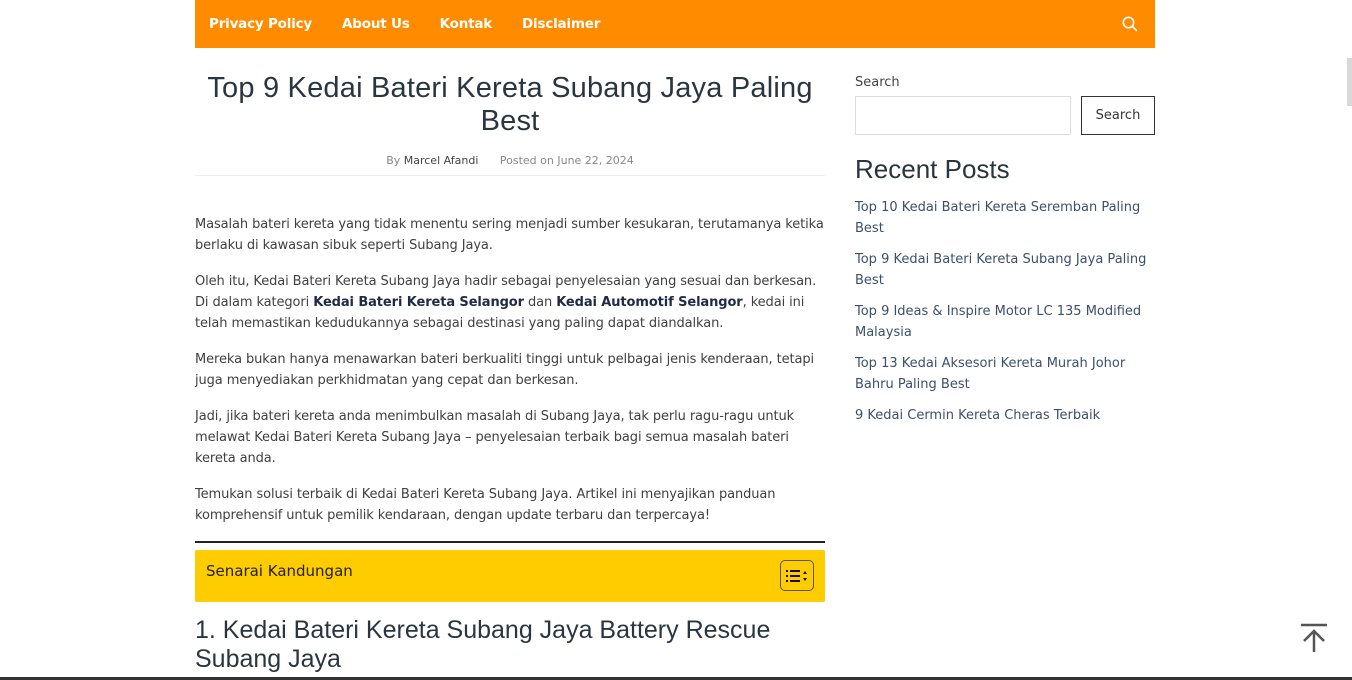 This screenshot has height=680, width=1352. Describe the element at coordinates (279, 571) in the screenshot. I see `toc-title: Senarai Kandungan` at that location.